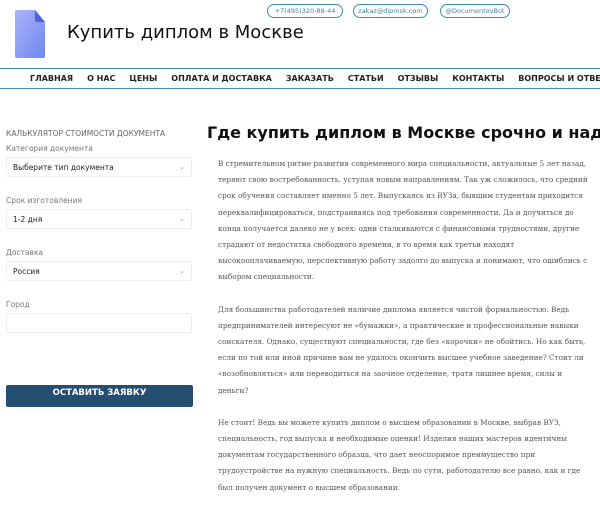 The image size is (600, 512). I want to click on submit-request-button: ОСТАВИТЬ ЗАЯВКУ, so click(99, 396).